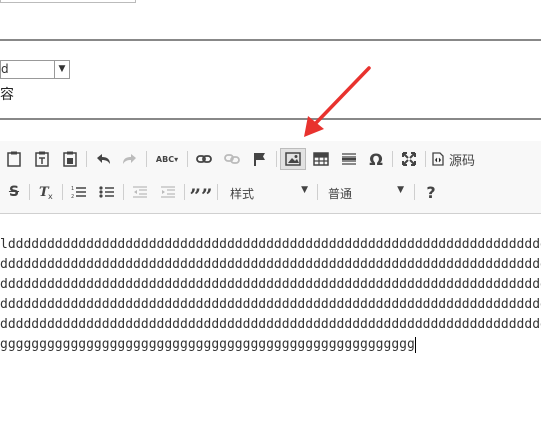  I want to click on format-combo-label: 普通, so click(340, 194).